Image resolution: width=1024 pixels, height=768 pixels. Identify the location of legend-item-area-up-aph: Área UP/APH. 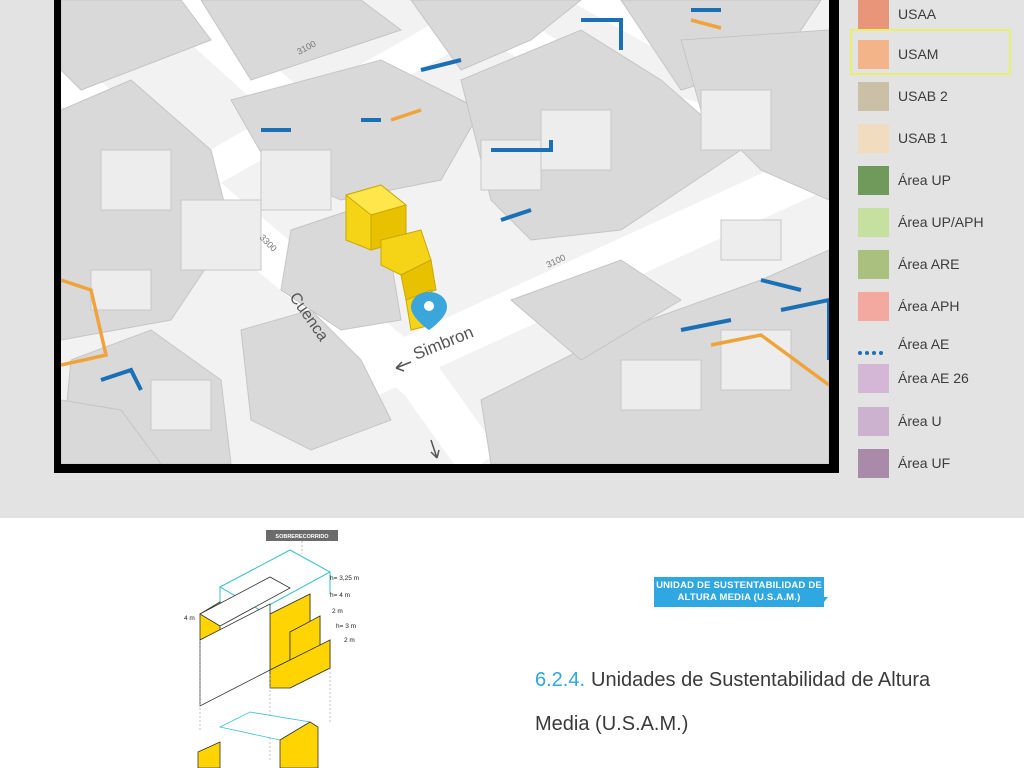
(937, 228).